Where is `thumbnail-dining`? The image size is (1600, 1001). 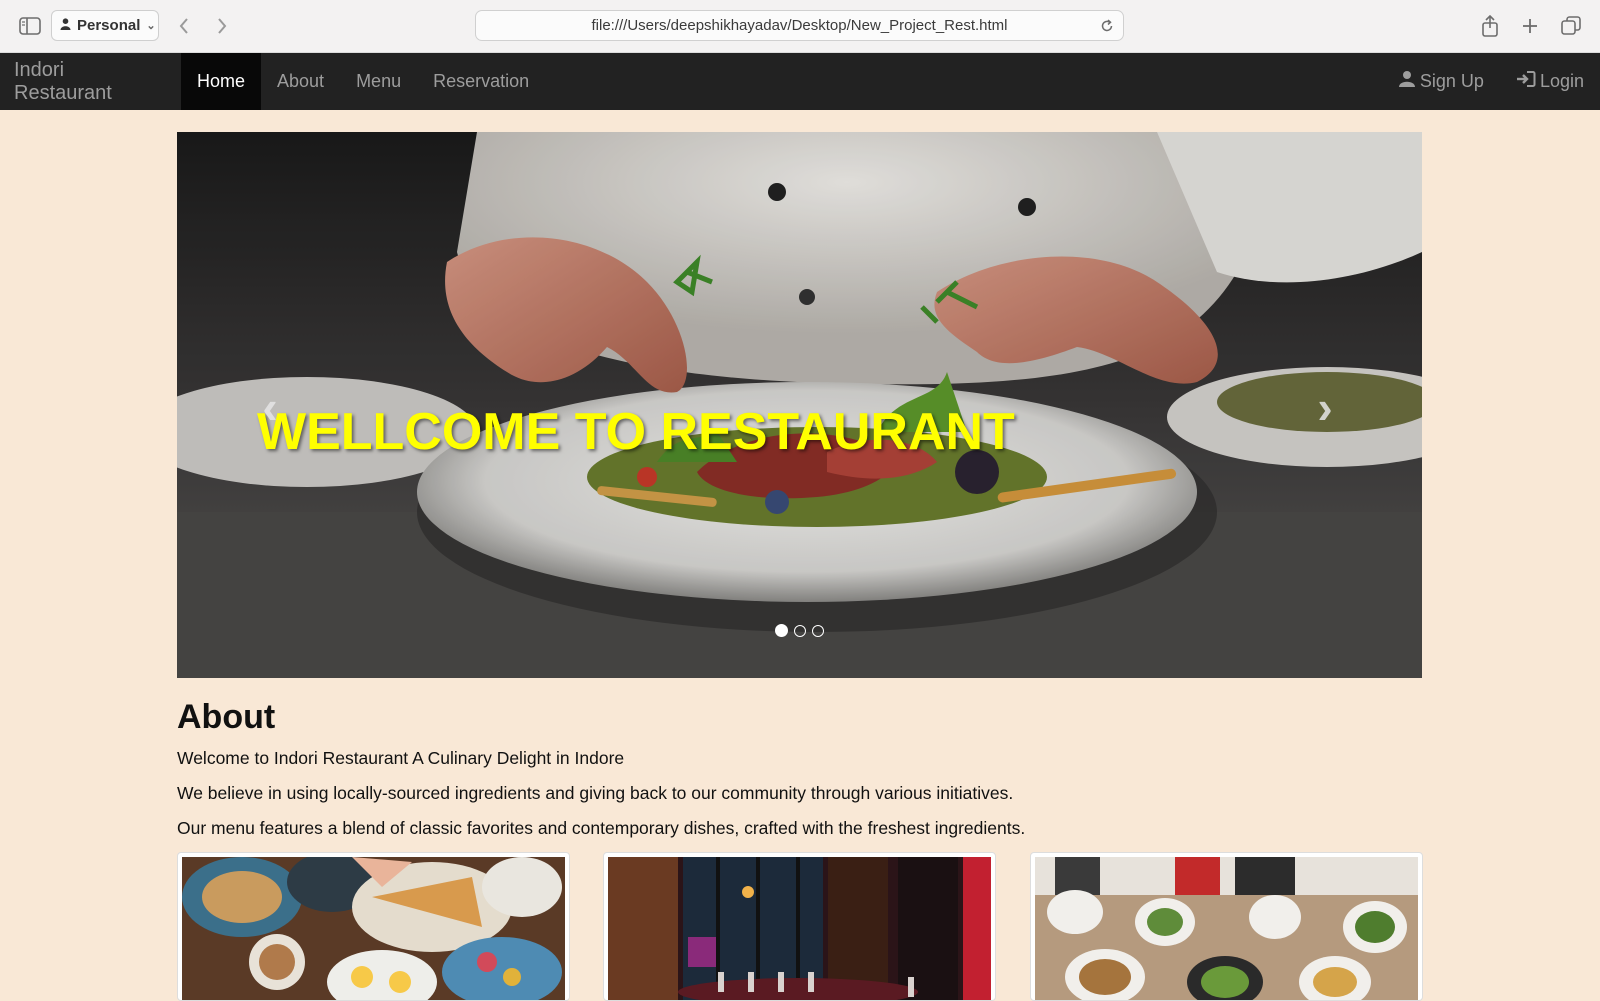 thumbnail-dining is located at coordinates (1226, 926).